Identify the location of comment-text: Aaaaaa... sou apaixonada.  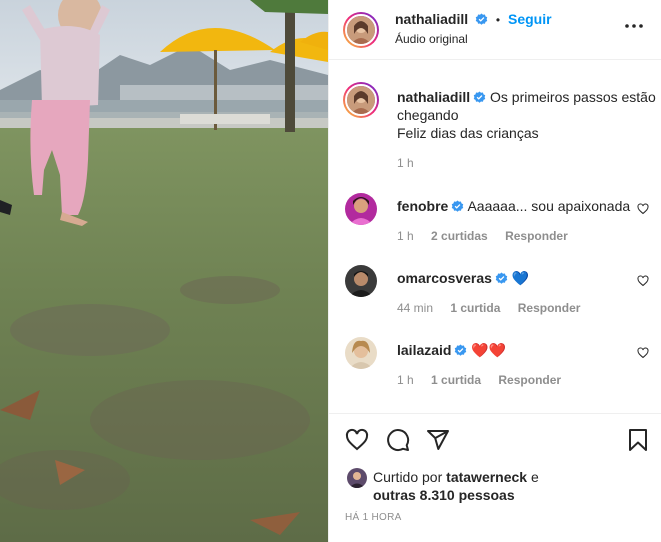
(549, 206).